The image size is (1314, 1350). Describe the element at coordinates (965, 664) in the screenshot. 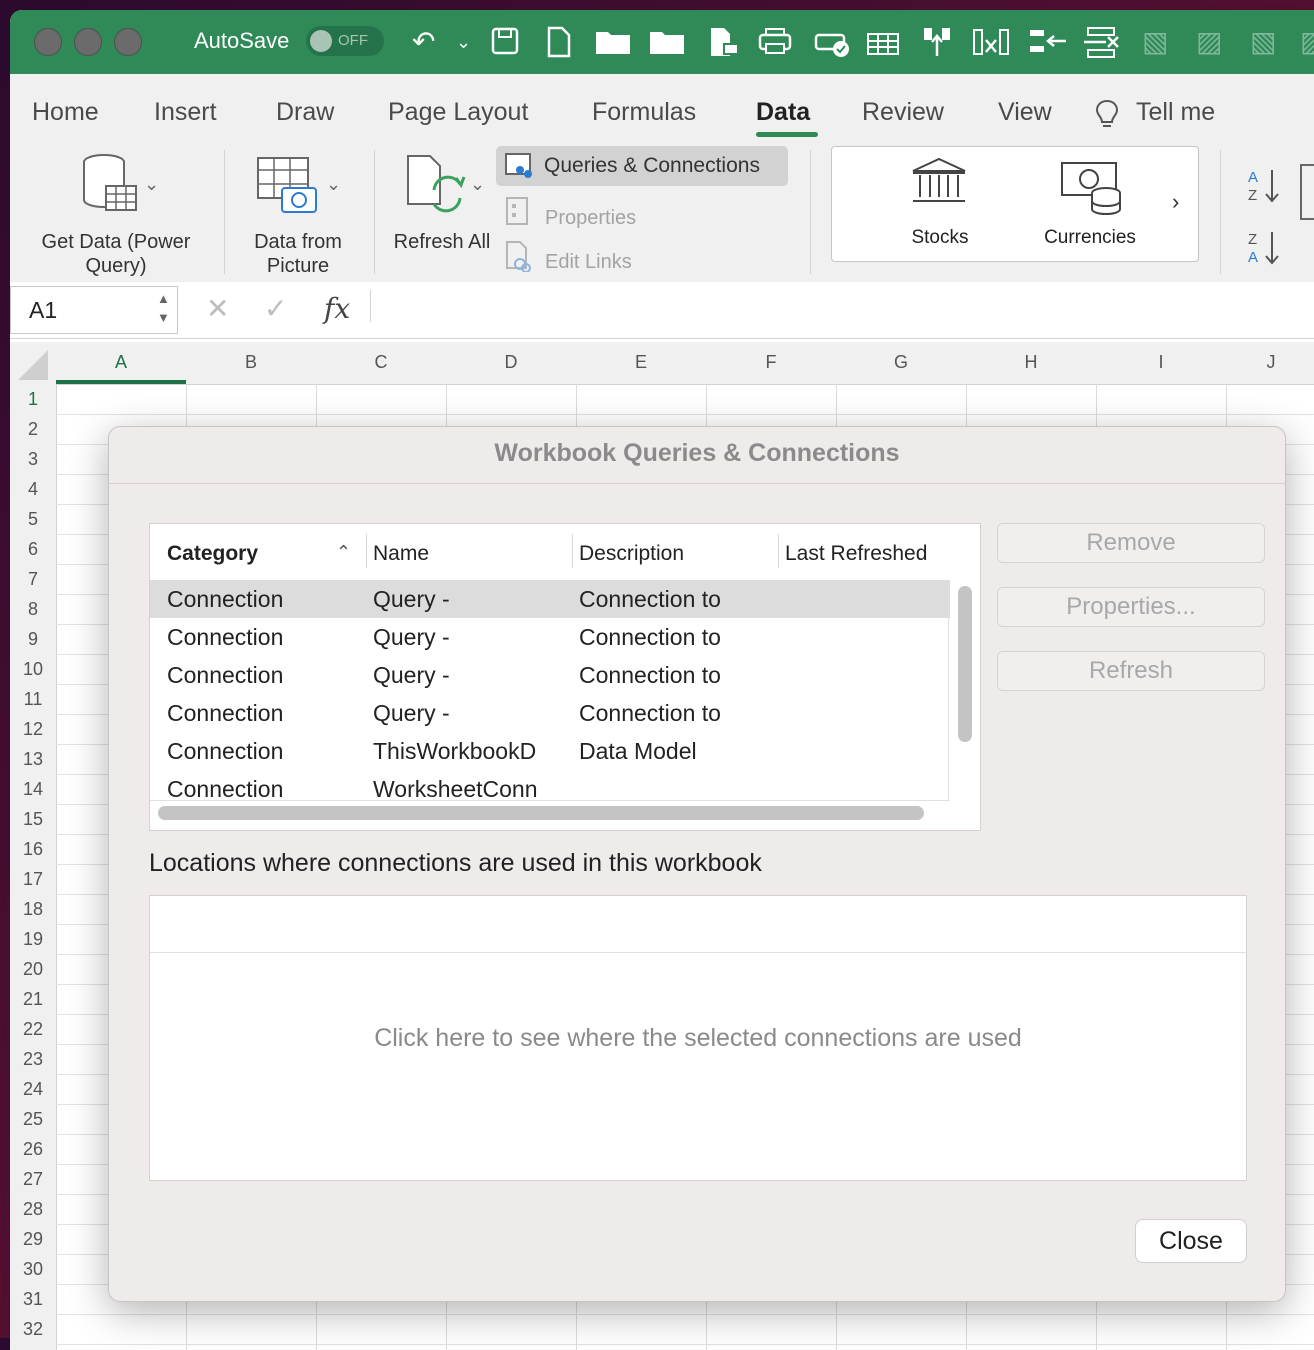

I see `vertical-scrollbar` at that location.